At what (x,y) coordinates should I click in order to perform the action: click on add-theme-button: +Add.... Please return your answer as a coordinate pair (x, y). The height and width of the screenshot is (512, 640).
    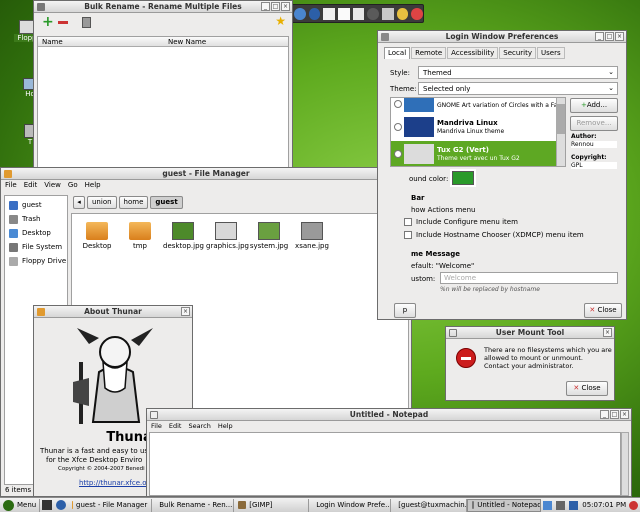
    Looking at the image, I should click on (594, 105).